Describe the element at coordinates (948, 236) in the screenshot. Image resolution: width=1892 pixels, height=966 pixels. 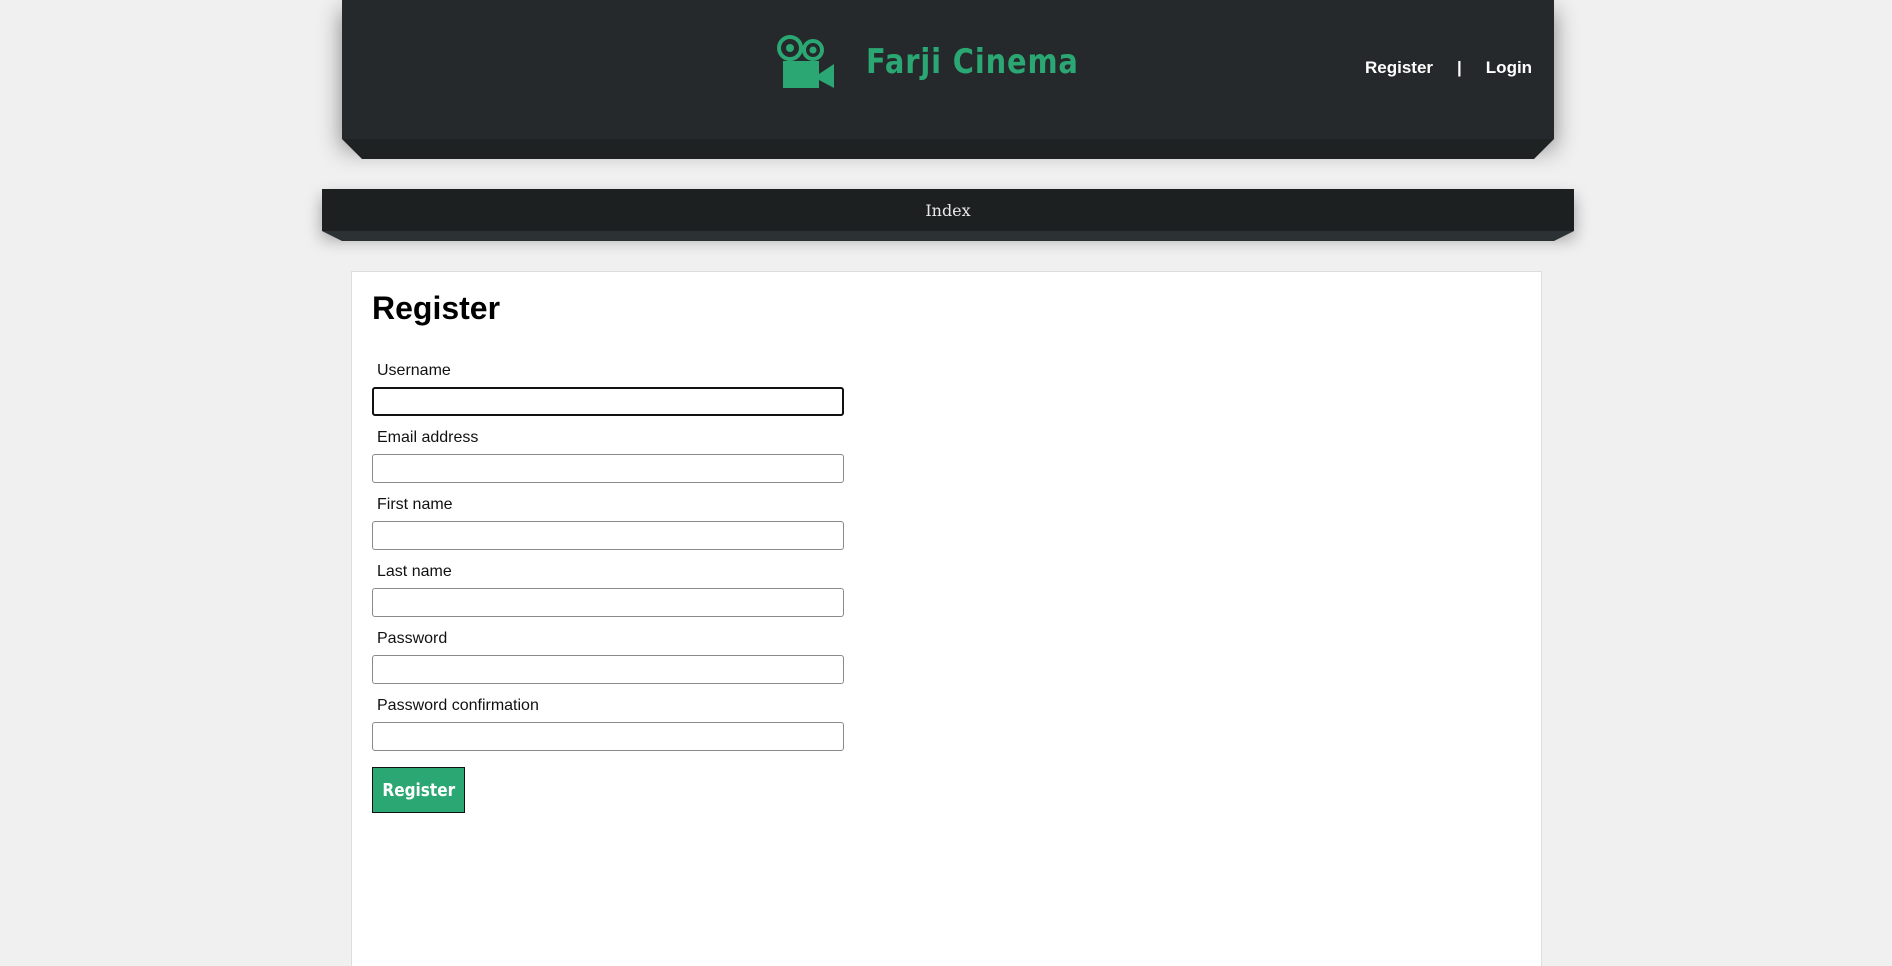
I see `nav-ledge` at that location.